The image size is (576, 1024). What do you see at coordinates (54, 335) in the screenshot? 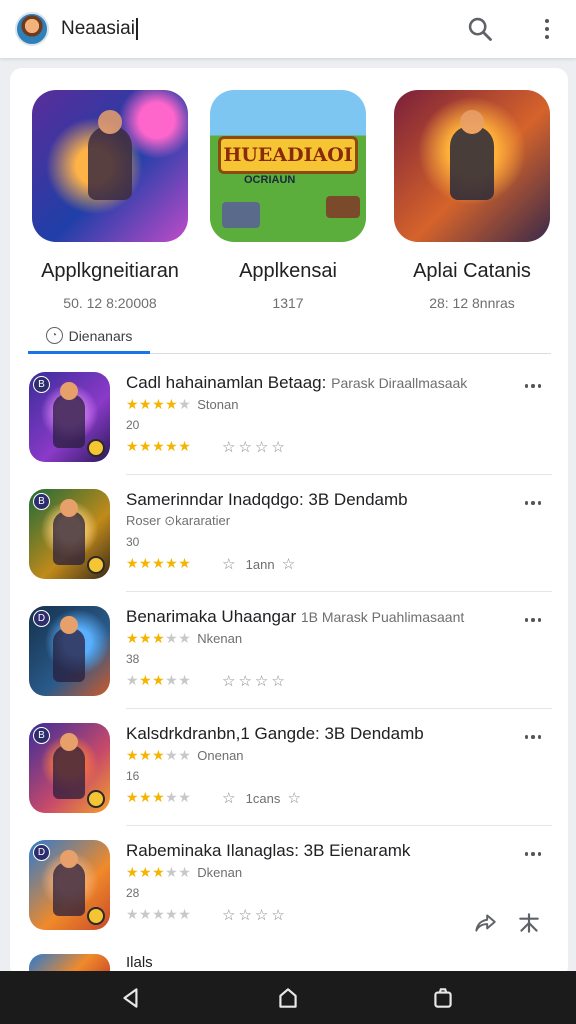
I see `clock-icon: ◔` at bounding box center [54, 335].